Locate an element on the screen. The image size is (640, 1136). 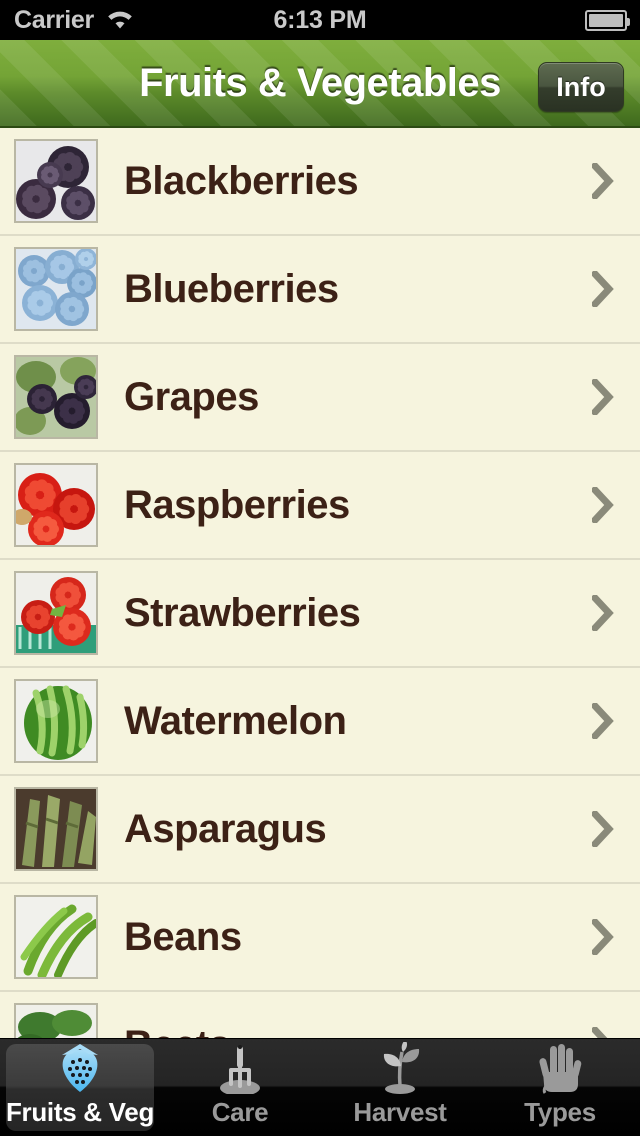
list-item: Asparagus is located at coordinates (320, 830).